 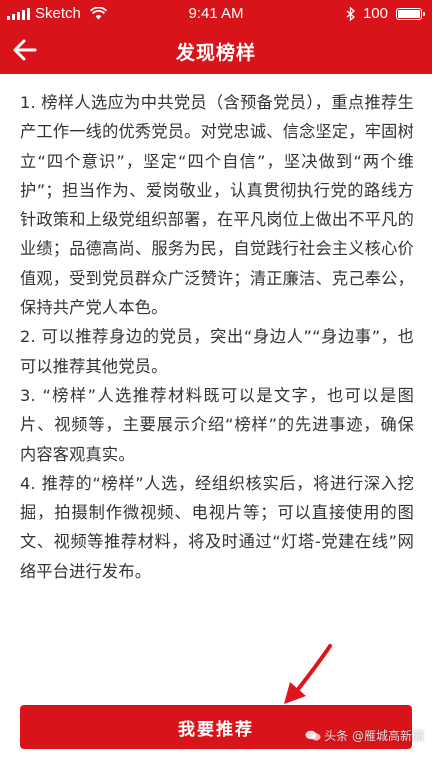 I want to click on recommend-button-label: 我要推荐, so click(x=216, y=729).